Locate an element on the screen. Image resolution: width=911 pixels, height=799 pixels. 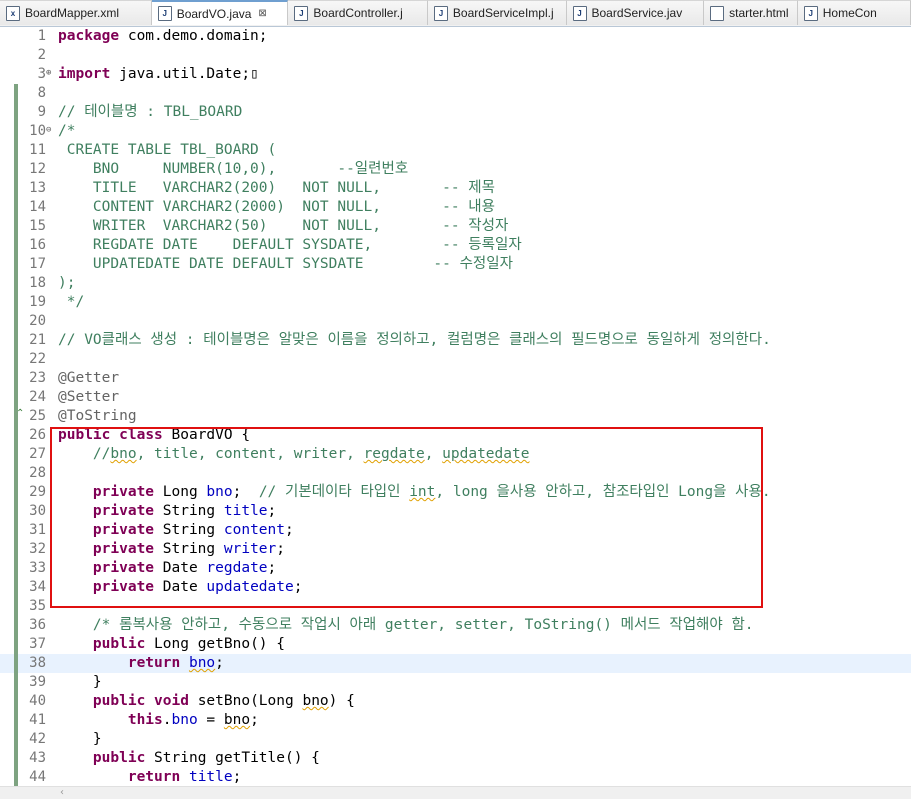
code-line: 3 ⊕ import java.util.Date;▯ is located at coordinates (455, 74).